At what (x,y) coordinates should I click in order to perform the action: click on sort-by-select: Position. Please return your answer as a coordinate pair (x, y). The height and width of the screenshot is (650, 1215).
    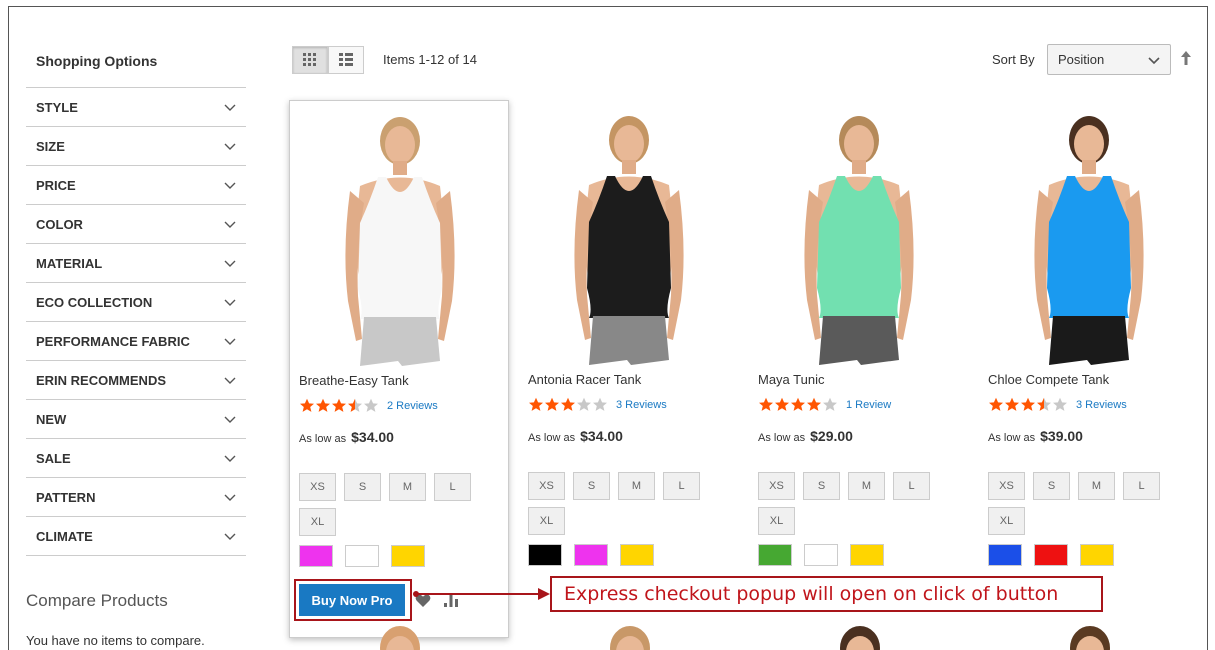
    Looking at the image, I should click on (1109, 59).